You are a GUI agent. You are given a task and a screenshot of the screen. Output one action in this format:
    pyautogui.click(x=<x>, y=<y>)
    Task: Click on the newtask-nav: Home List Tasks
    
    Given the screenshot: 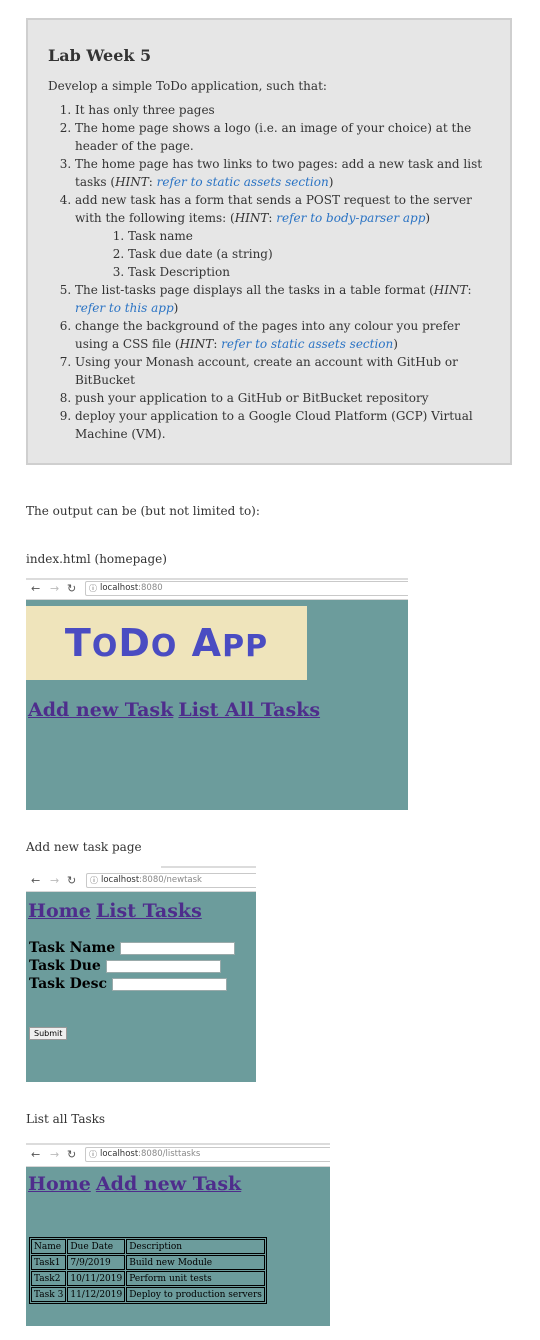 What is the action you would take?
    pyautogui.click(x=115, y=911)
    